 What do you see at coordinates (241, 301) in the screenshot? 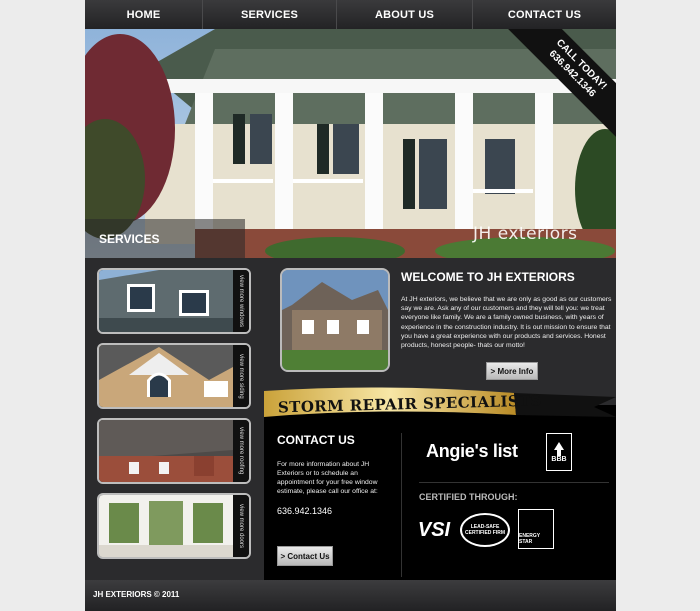
I see `thumb-windows-label: view more windows` at bounding box center [241, 301].